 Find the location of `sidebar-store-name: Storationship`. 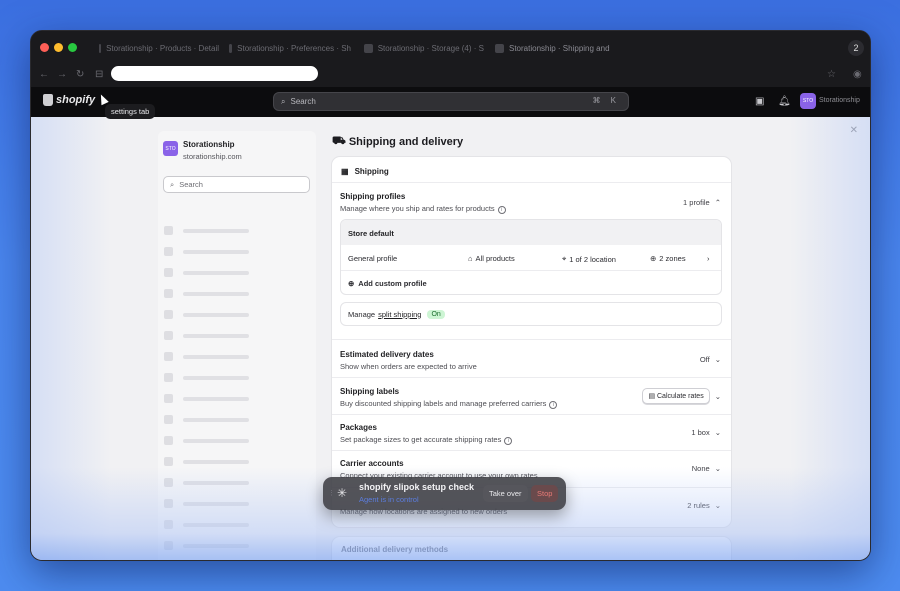

sidebar-store-name: Storationship is located at coordinates (209, 144).